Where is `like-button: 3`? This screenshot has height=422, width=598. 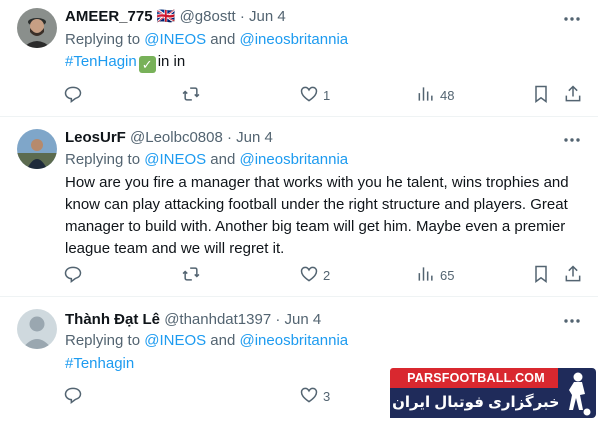
like-button: 3 is located at coordinates (314, 396).